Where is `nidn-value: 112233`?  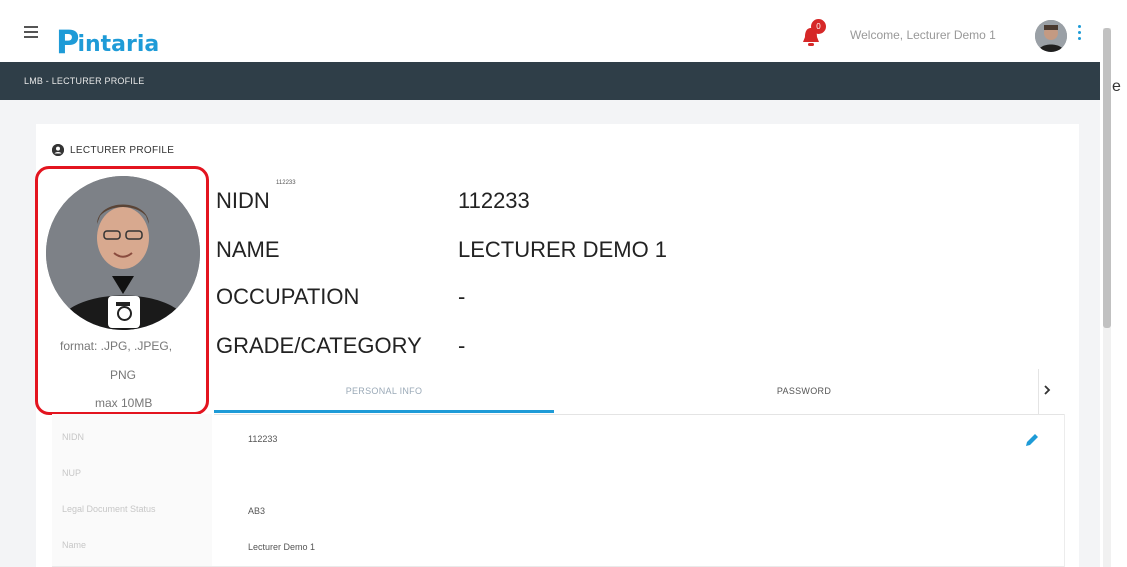
nidn-value: 112233 is located at coordinates (494, 200).